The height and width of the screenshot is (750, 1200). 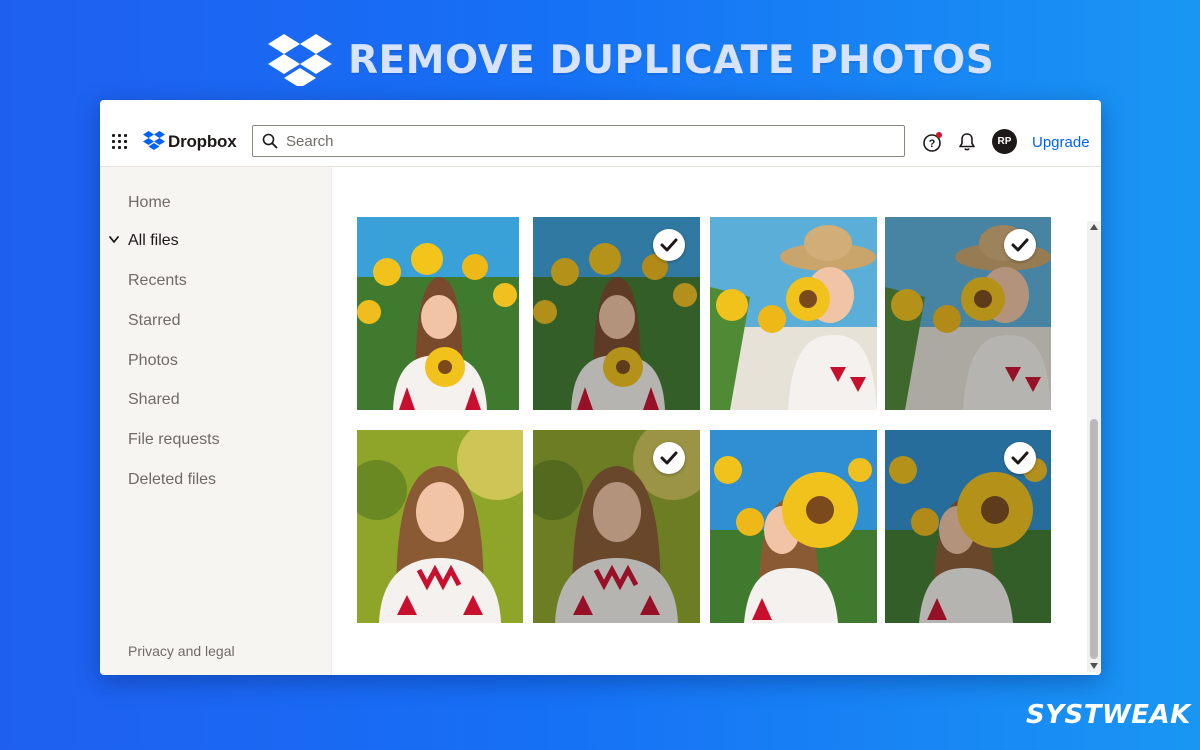 I want to click on search-icon, so click(x=270, y=141).